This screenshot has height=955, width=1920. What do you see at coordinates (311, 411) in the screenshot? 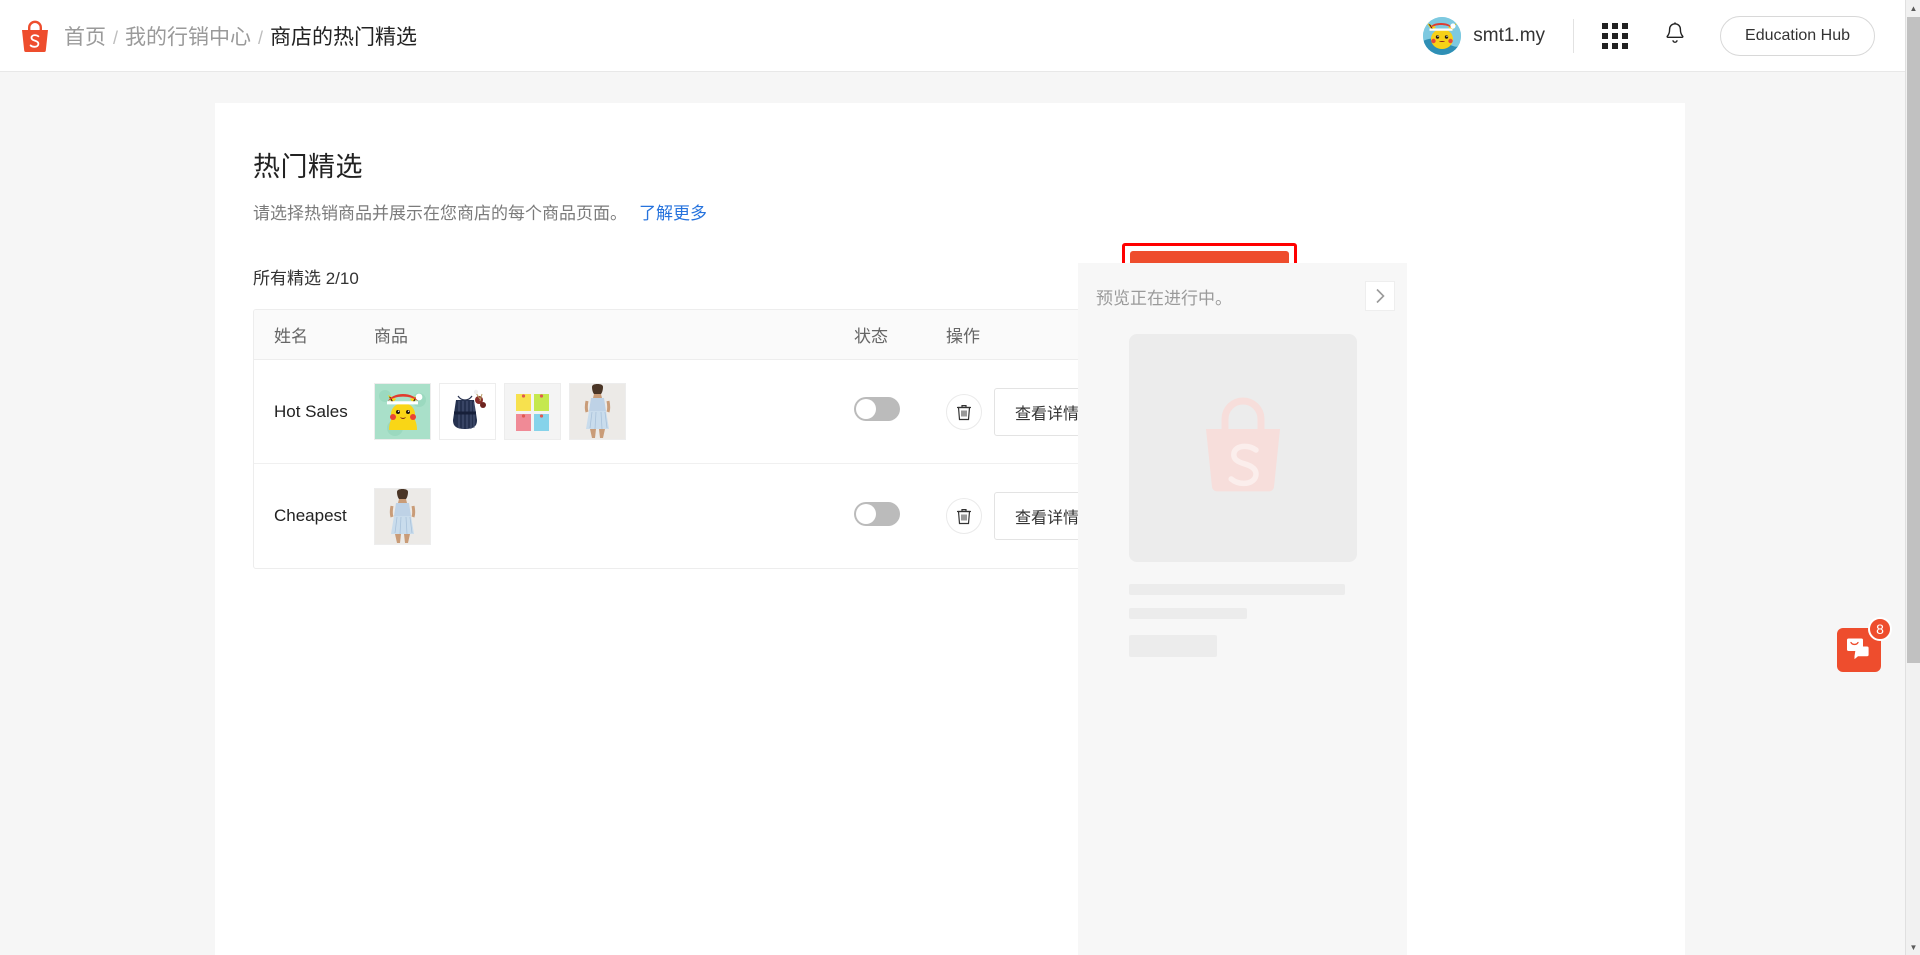
I see `row-name-label: Hot Sales` at bounding box center [311, 411].